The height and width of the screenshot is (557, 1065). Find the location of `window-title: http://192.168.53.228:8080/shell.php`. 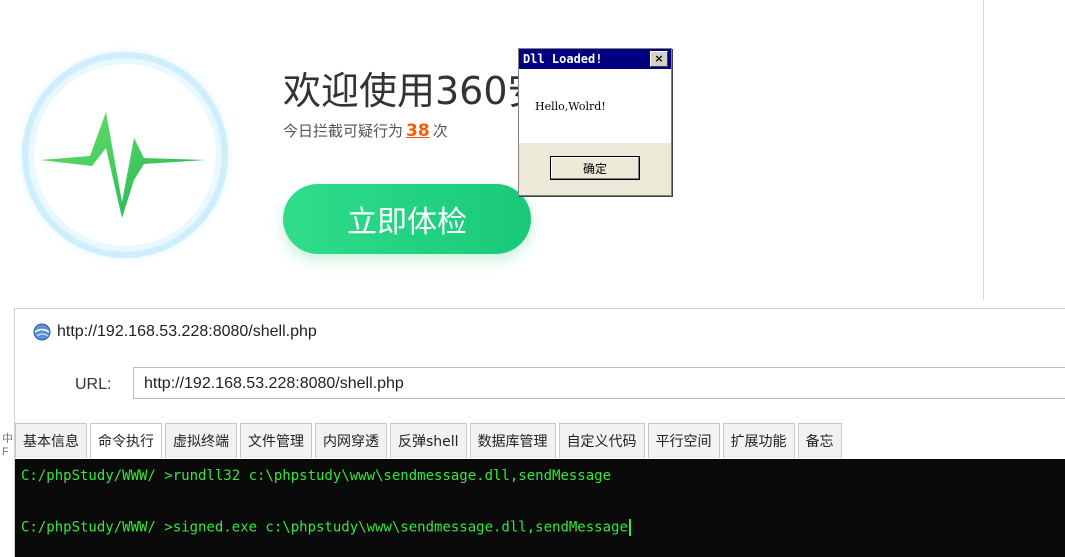

window-title: http://192.168.53.228:8080/shell.php is located at coordinates (175, 332).